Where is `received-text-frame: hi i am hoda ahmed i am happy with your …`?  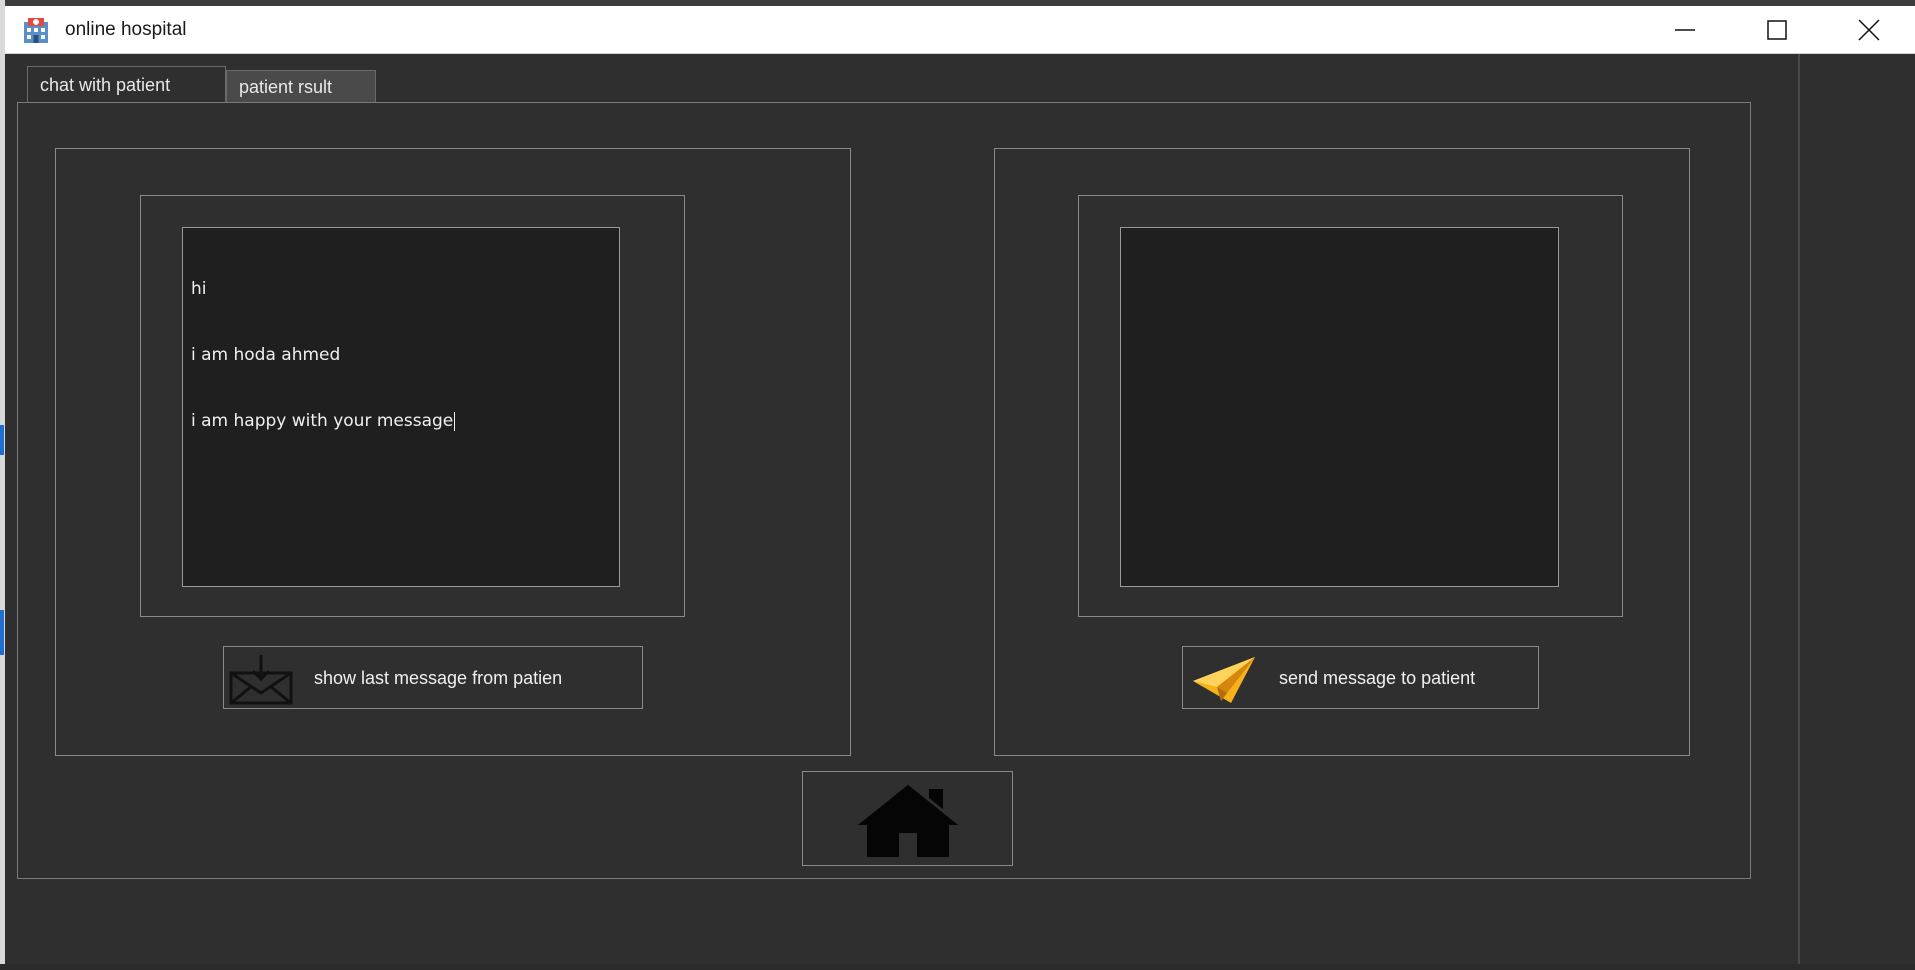
received-text-frame: hi i am hoda ahmed i am happy with your … is located at coordinates (412, 406).